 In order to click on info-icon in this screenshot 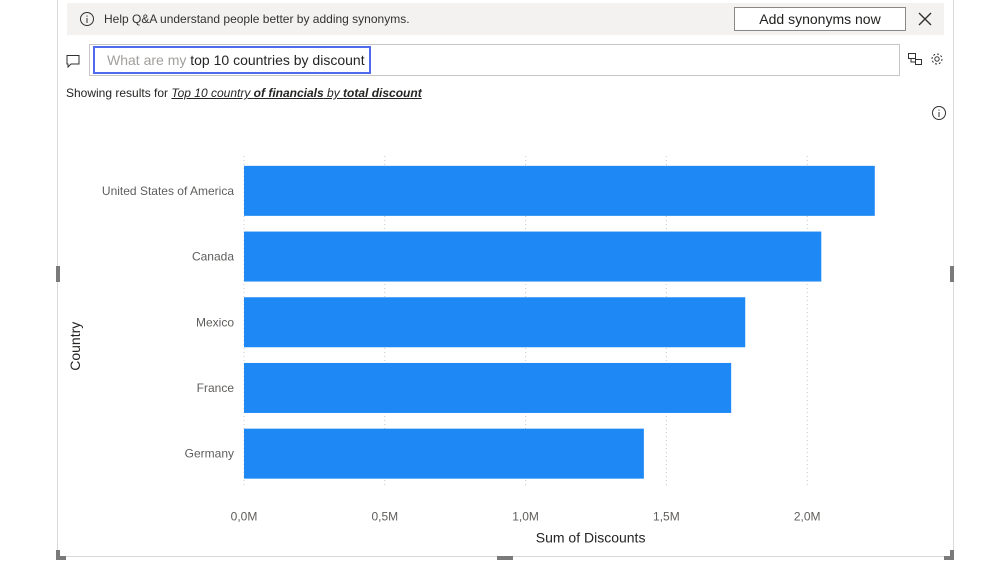, I will do `click(87, 19)`.